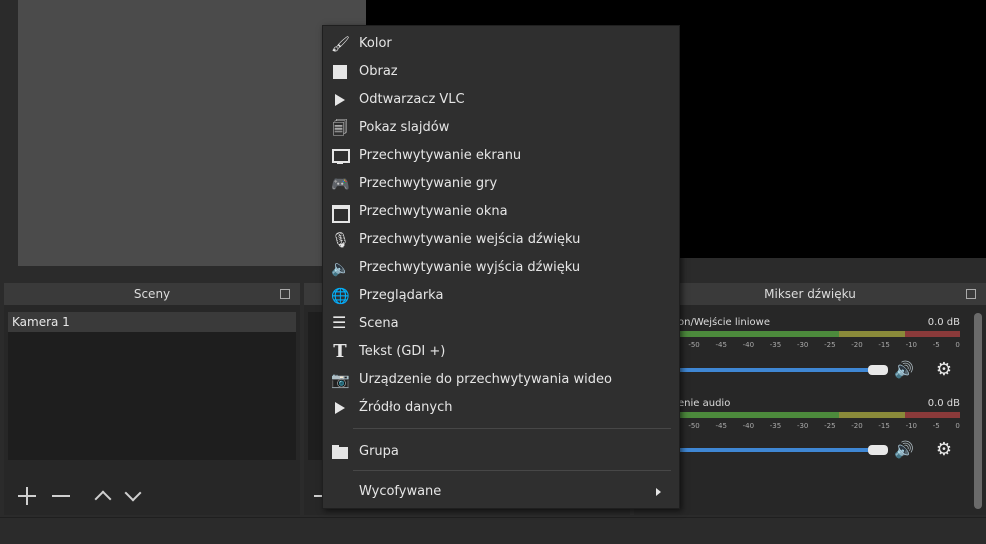  I want to click on menu-item-label: Urządzenie do przechwytywania wideo, so click(485, 379).